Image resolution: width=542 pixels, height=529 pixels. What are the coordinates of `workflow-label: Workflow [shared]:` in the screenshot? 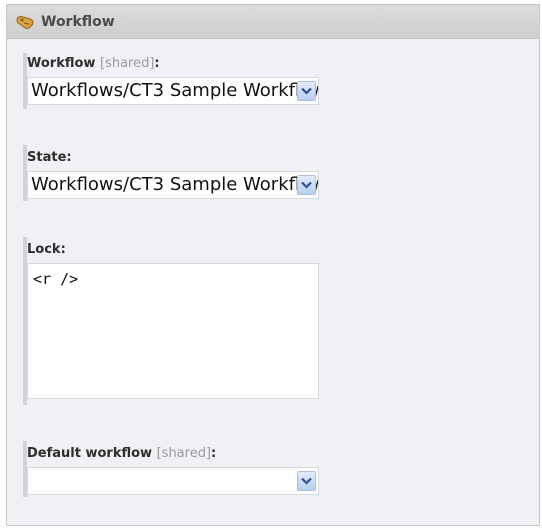 It's located at (93, 63).